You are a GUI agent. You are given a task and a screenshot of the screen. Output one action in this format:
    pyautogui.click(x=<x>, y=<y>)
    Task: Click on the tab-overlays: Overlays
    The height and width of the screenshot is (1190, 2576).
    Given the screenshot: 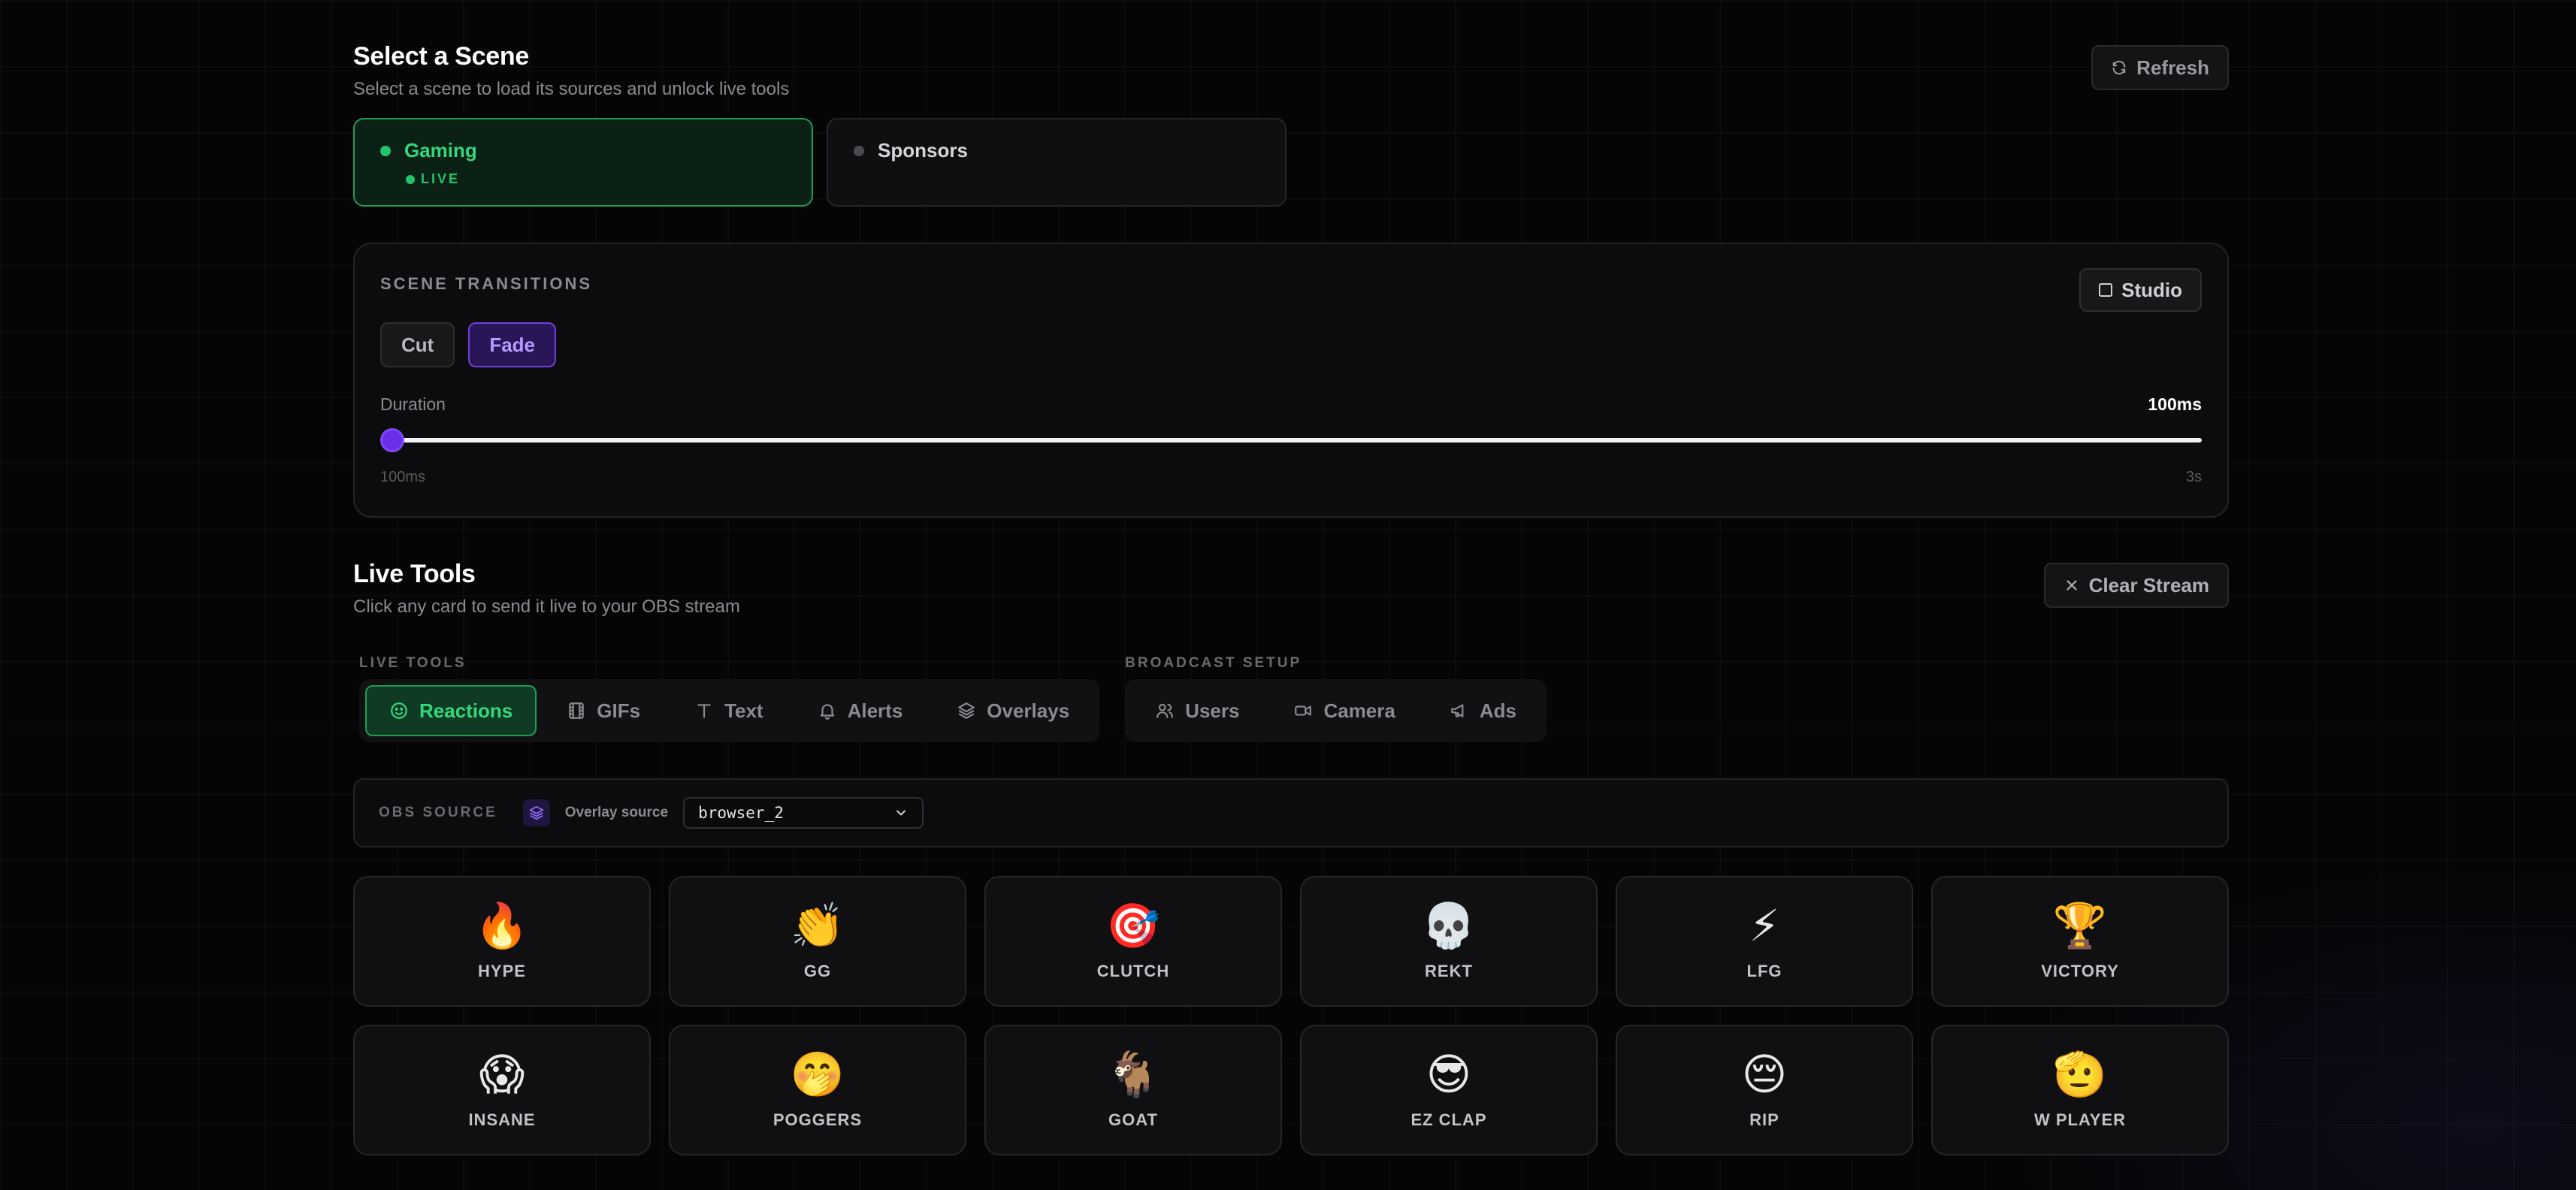 What is the action you would take?
    pyautogui.click(x=1013, y=710)
    